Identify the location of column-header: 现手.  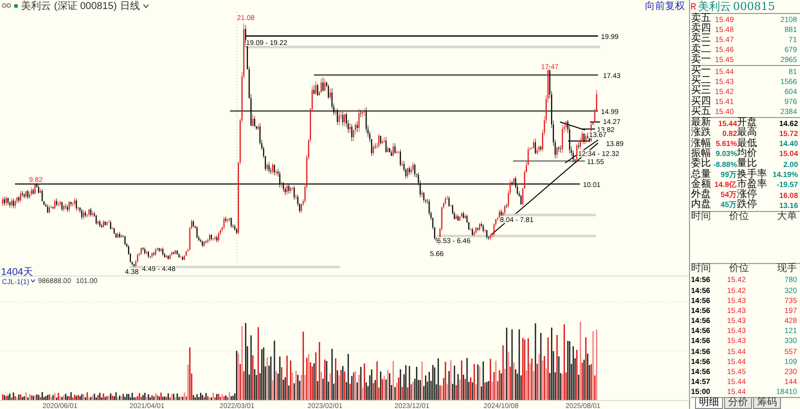
(786, 269).